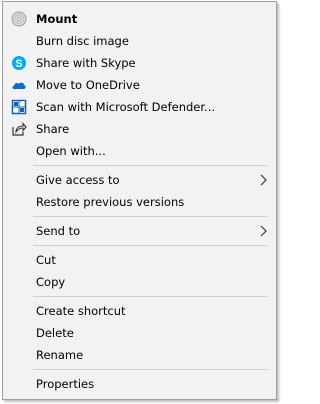 The height and width of the screenshot is (404, 320). Describe the element at coordinates (65, 384) in the screenshot. I see `menu-item-label: Properties` at that location.